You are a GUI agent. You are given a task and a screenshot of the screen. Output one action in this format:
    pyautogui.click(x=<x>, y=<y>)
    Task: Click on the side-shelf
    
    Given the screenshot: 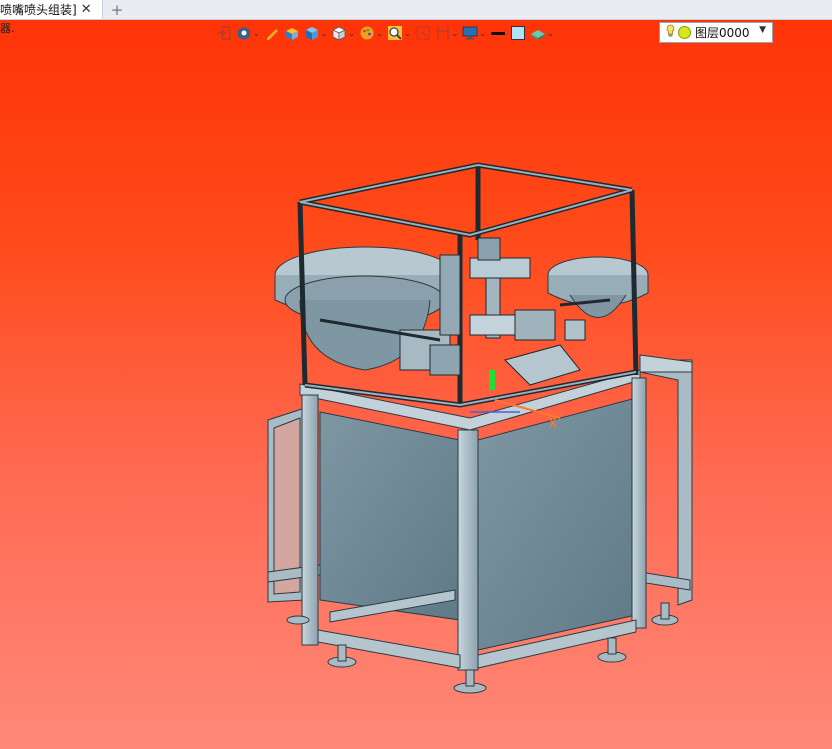 What is the action you would take?
    pyautogui.click(x=666, y=363)
    